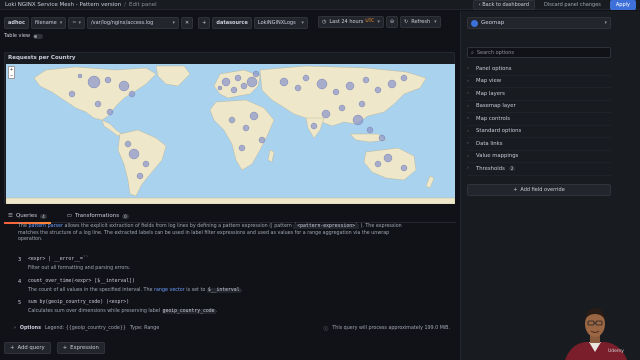 The width and height of the screenshot is (640, 360). I want to click on option-map-view: › Map view, so click(539, 82).